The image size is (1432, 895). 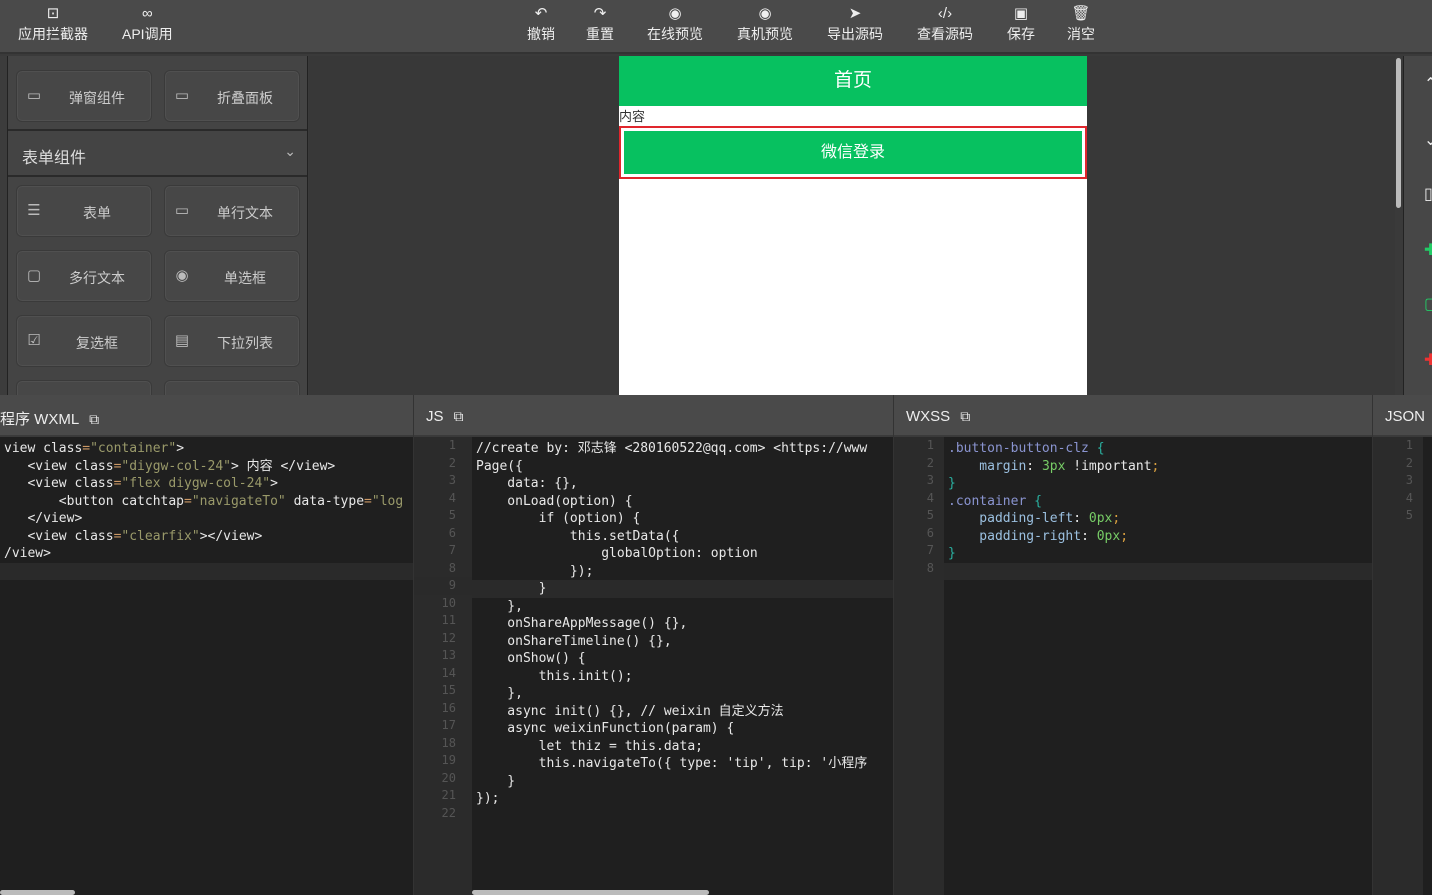 I want to click on component-item: ▭ 单行文本, so click(x=232, y=211).